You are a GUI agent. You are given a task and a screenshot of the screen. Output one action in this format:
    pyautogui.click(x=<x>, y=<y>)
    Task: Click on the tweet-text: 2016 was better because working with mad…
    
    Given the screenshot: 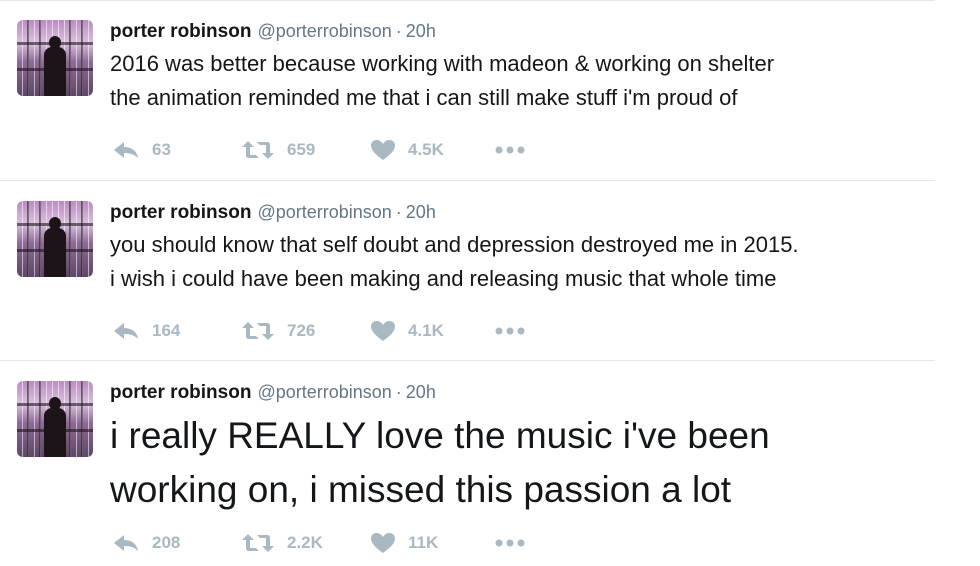 What is the action you would take?
    pyautogui.click(x=520, y=81)
    